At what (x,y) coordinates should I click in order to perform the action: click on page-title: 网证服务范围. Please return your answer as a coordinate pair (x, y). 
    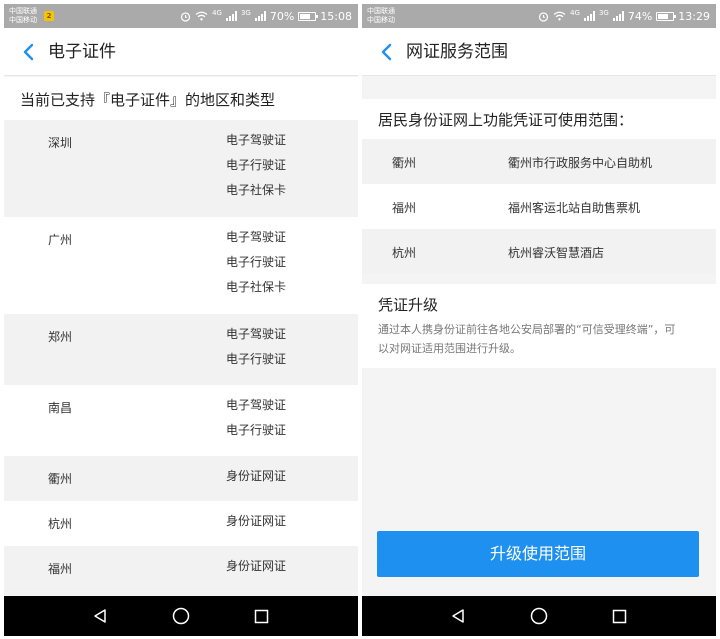
    Looking at the image, I should click on (457, 52).